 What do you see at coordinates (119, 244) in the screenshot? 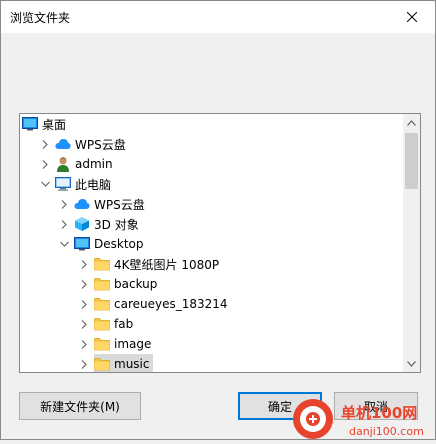
I see `tree-item-label: Desktop` at bounding box center [119, 244].